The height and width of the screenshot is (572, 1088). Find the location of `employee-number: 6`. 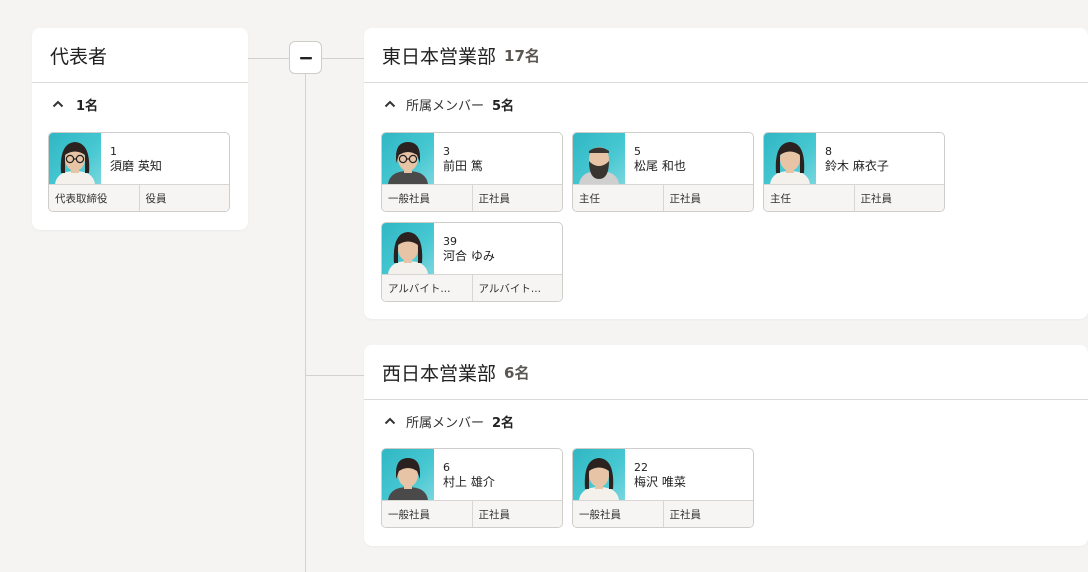

employee-number: 6 is located at coordinates (446, 467).